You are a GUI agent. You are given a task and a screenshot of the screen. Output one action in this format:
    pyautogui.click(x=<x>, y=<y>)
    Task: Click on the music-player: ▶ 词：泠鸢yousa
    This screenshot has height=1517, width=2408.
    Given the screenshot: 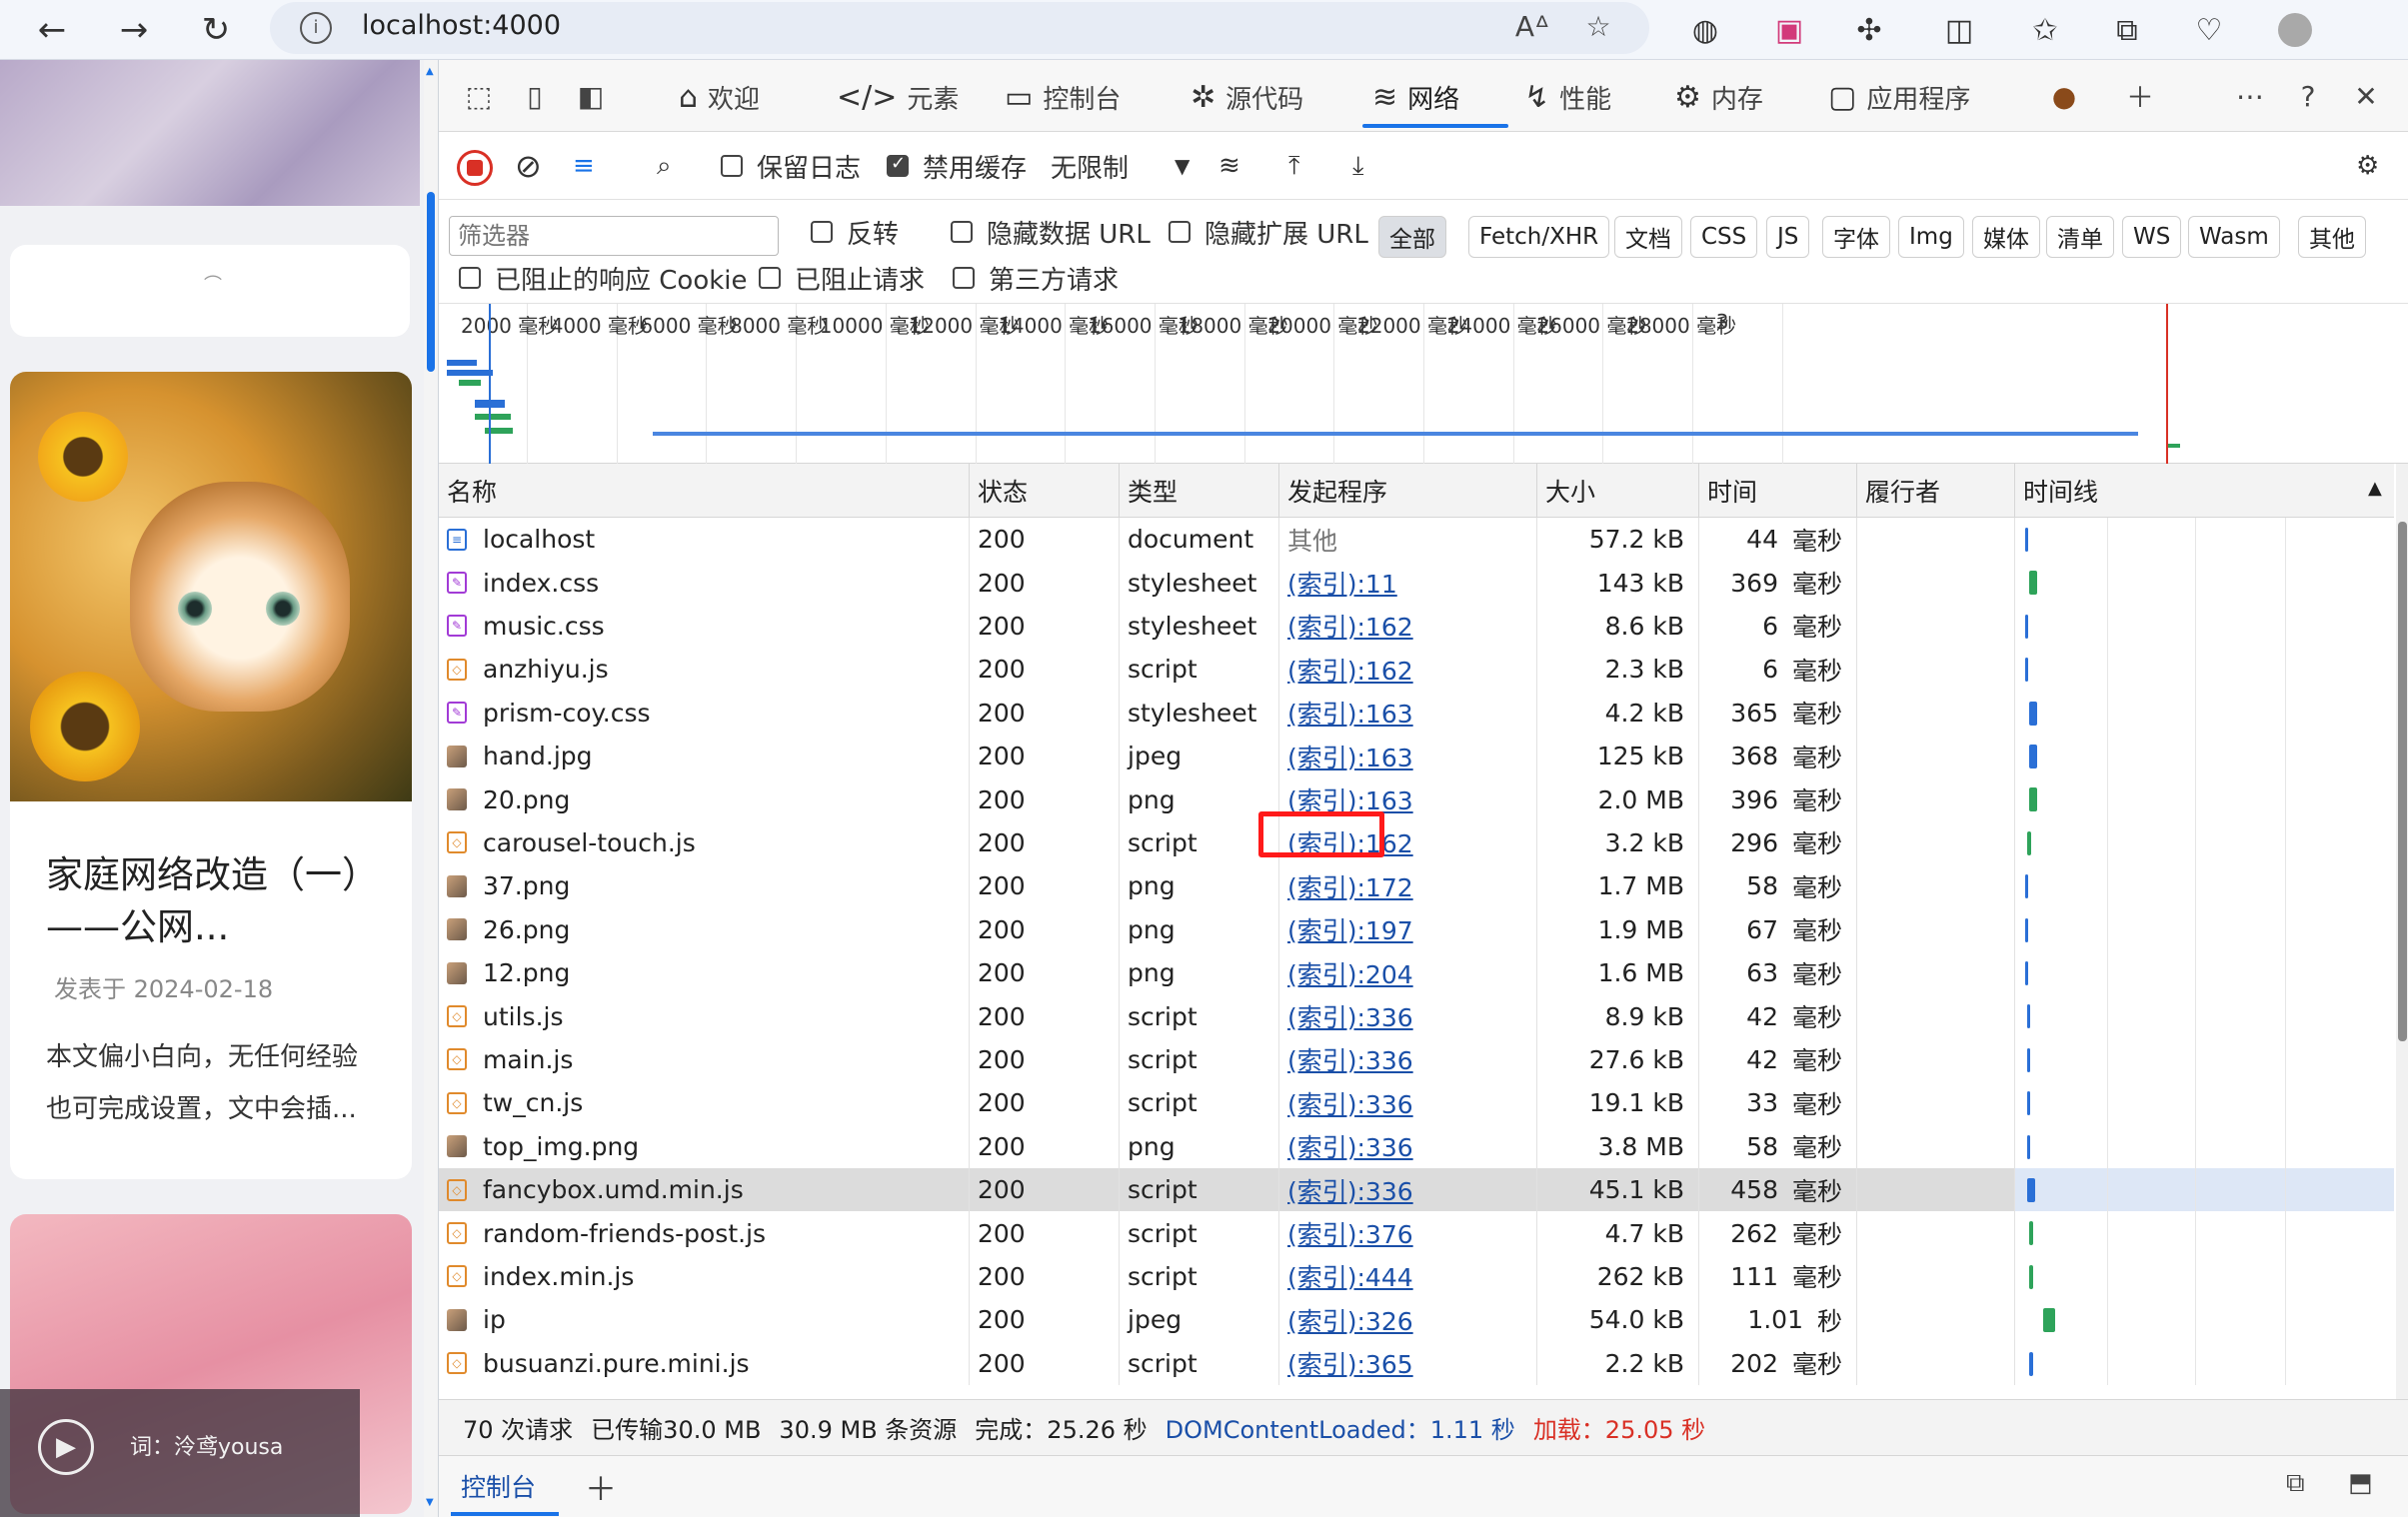 What is the action you would take?
    pyautogui.click(x=180, y=1453)
    